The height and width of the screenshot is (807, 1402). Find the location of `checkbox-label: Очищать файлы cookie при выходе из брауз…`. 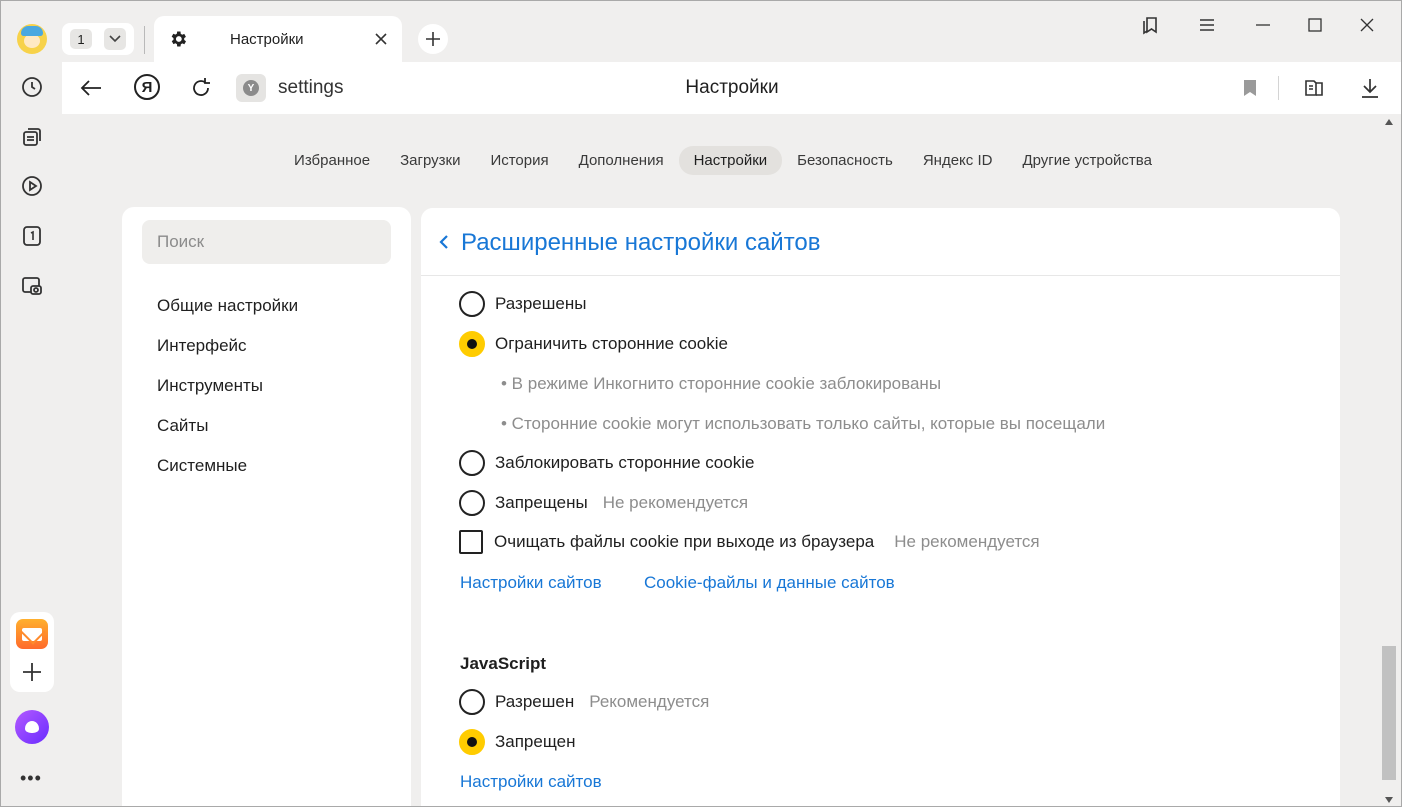

checkbox-label: Очищать файлы cookie при выходе из брауз… is located at coordinates (684, 541).